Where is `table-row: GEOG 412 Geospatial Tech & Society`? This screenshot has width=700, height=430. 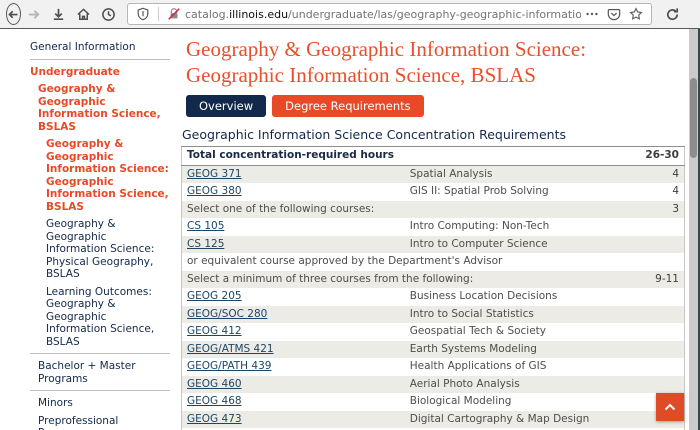 table-row: GEOG 412 Geospatial Tech & Society is located at coordinates (433, 332).